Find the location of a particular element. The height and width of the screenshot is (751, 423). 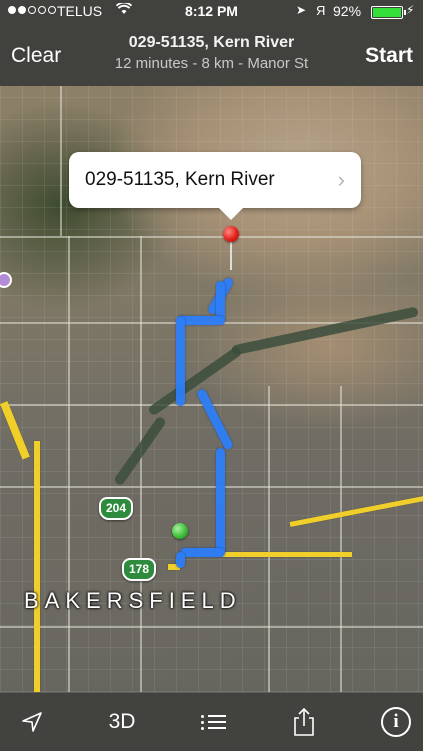

start-pin is located at coordinates (180, 531).